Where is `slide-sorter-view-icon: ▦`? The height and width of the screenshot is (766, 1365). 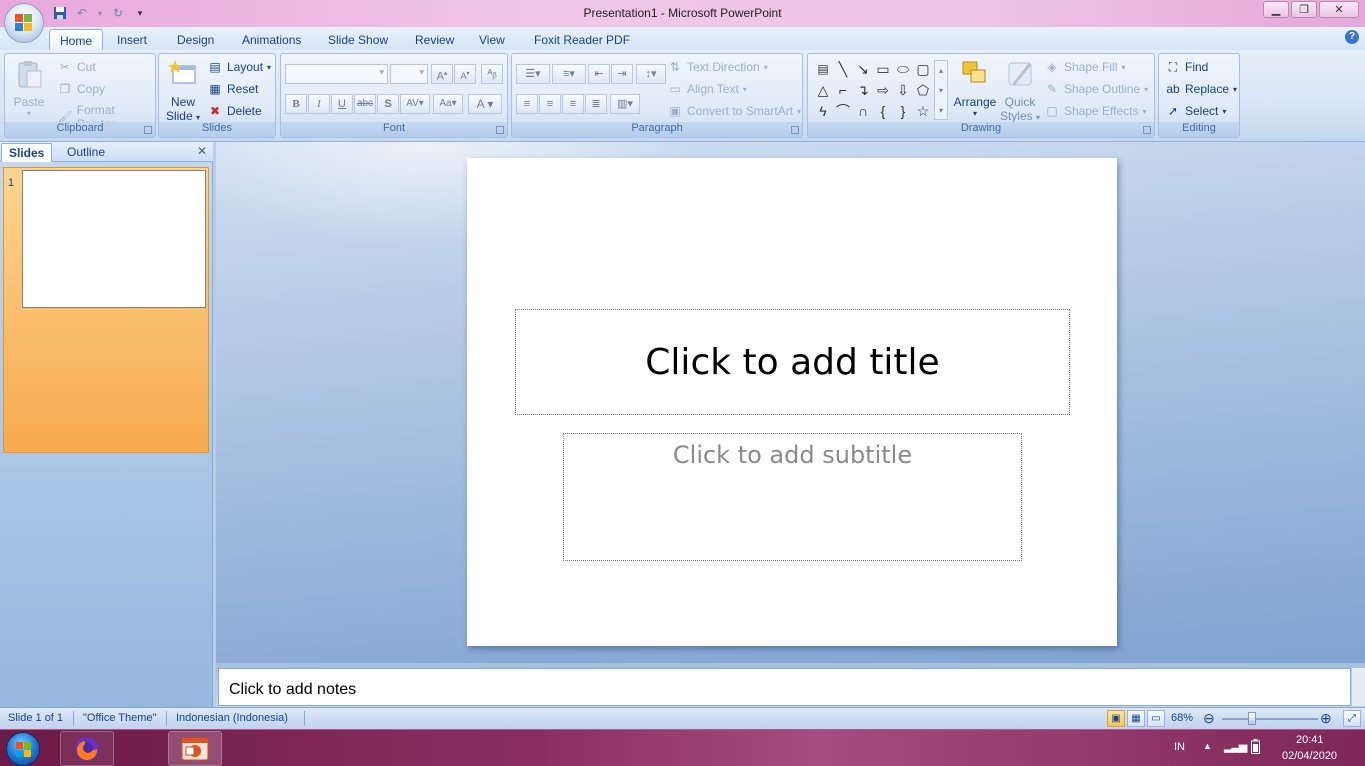
slide-sorter-view-icon: ▦ is located at coordinates (1136, 718).